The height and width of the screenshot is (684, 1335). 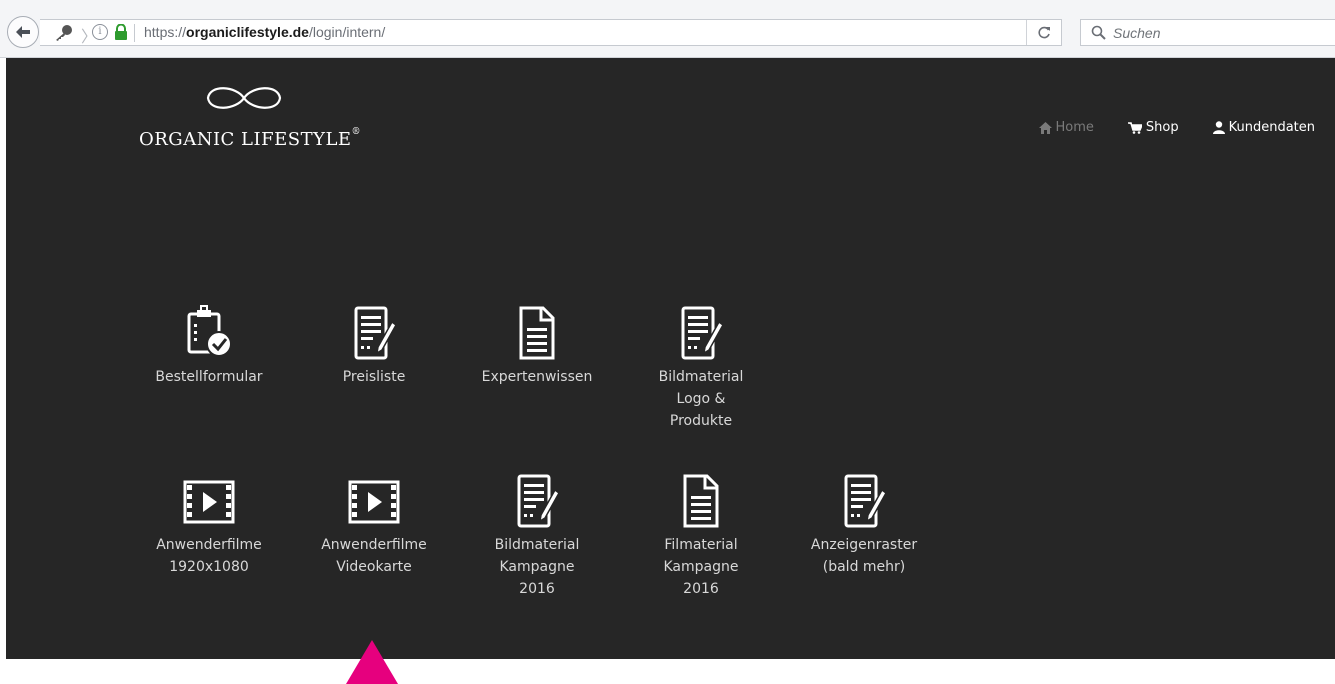 What do you see at coordinates (209, 331) in the screenshot?
I see `clipboard-check-icon` at bounding box center [209, 331].